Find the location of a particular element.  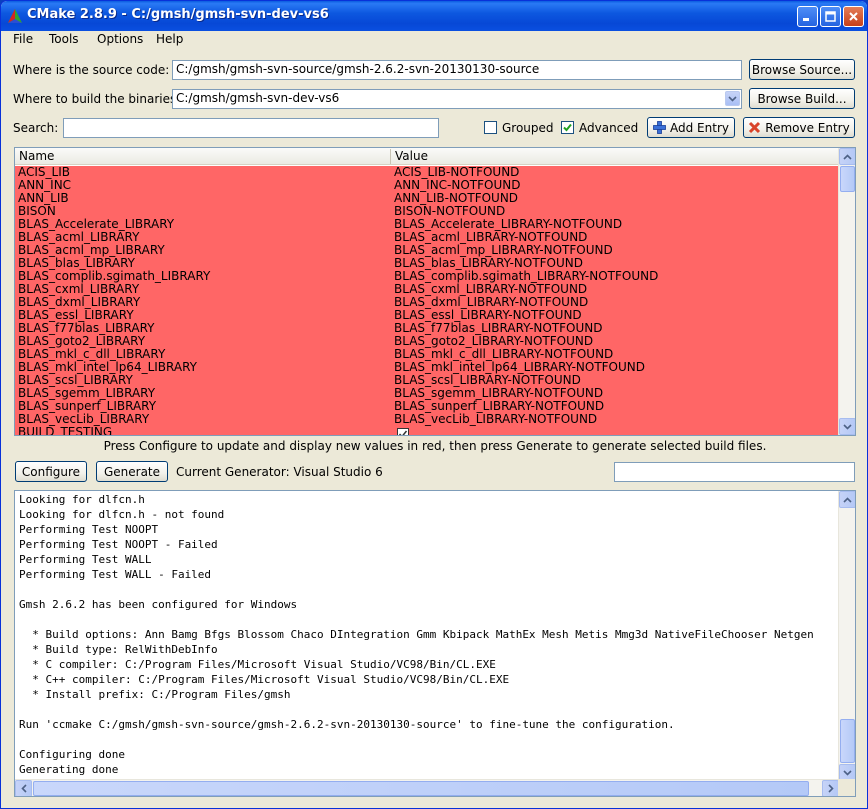

combo-dropdown-button is located at coordinates (732, 98).